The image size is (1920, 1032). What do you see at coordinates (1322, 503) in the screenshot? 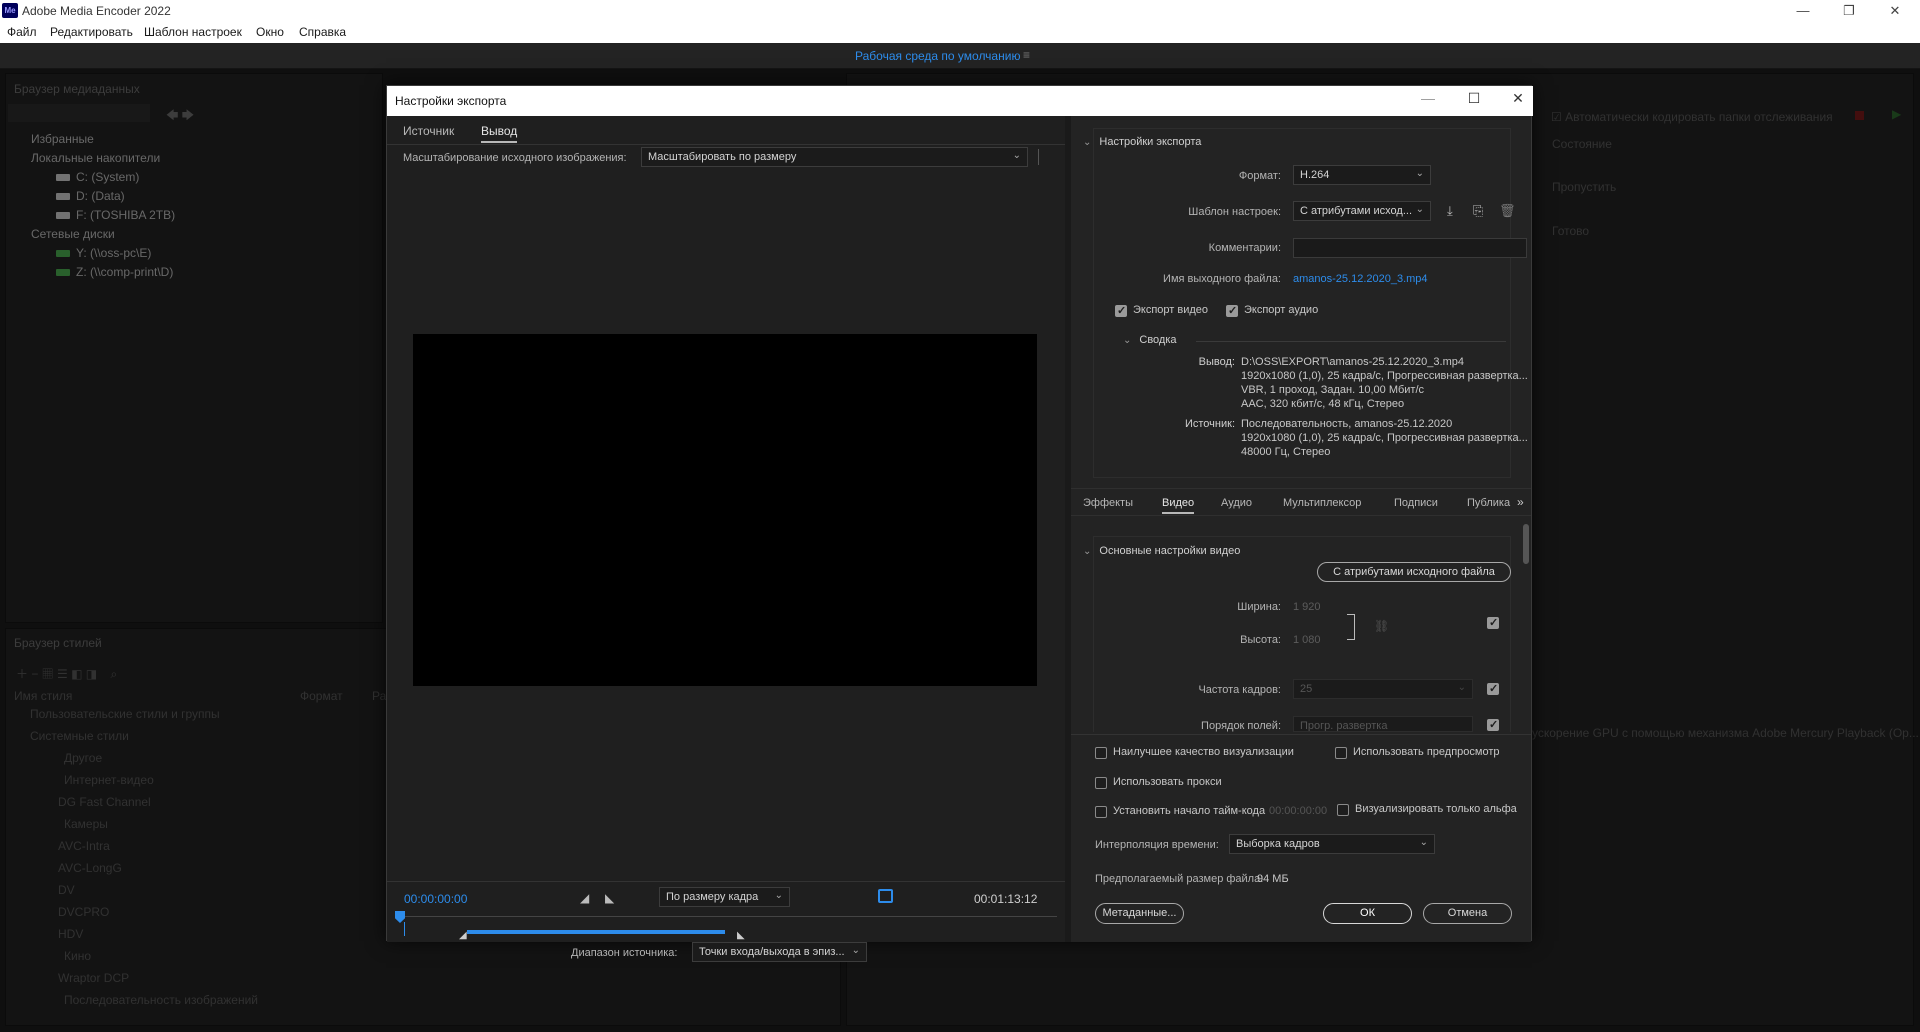
I see `tab-multiplexer: Мультиплексор` at bounding box center [1322, 503].